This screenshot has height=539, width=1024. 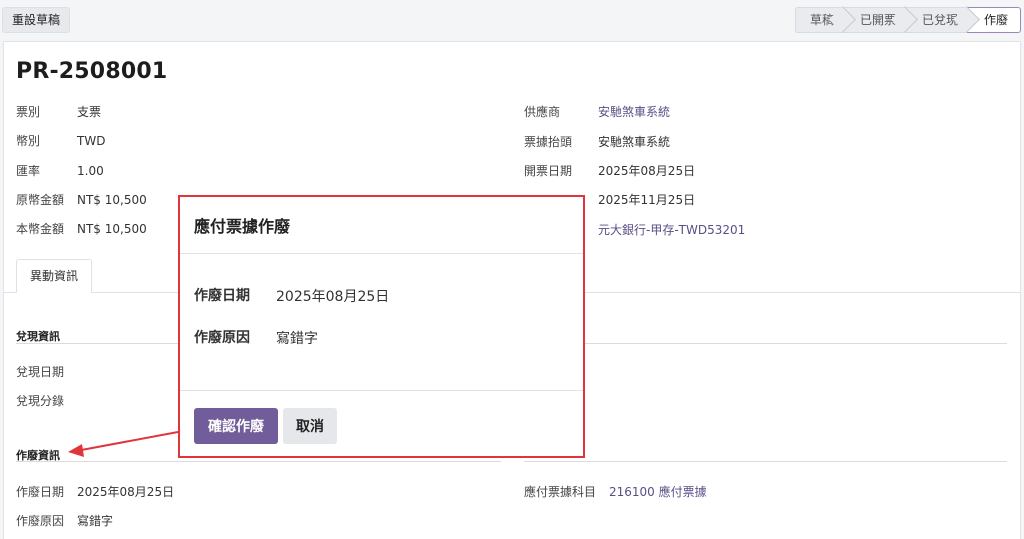 I want to click on field-original-amount: 原幣金額, so click(x=40, y=200).